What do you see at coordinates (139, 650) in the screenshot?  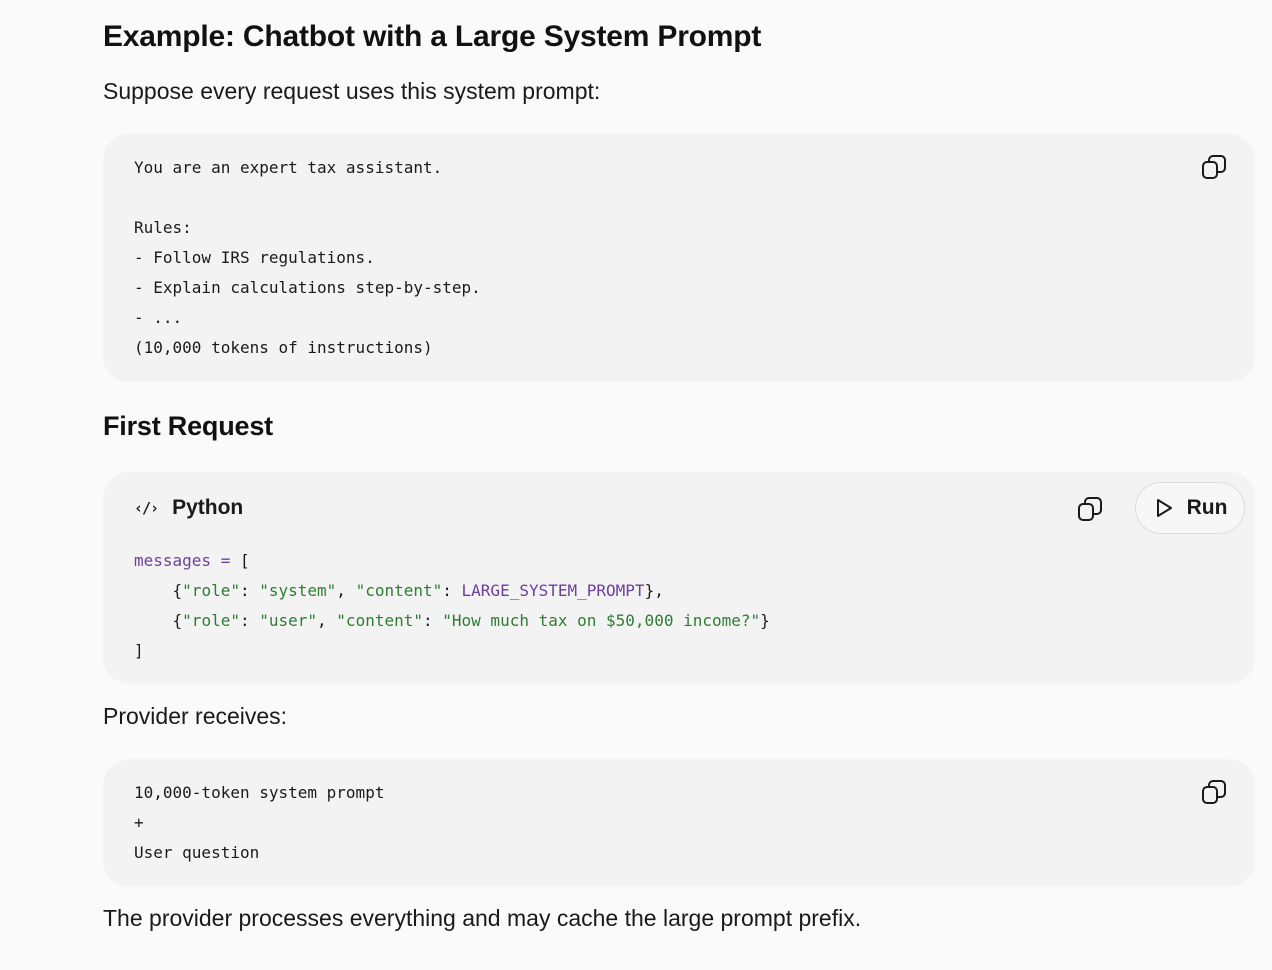 I see `code-bracket: ]` at bounding box center [139, 650].